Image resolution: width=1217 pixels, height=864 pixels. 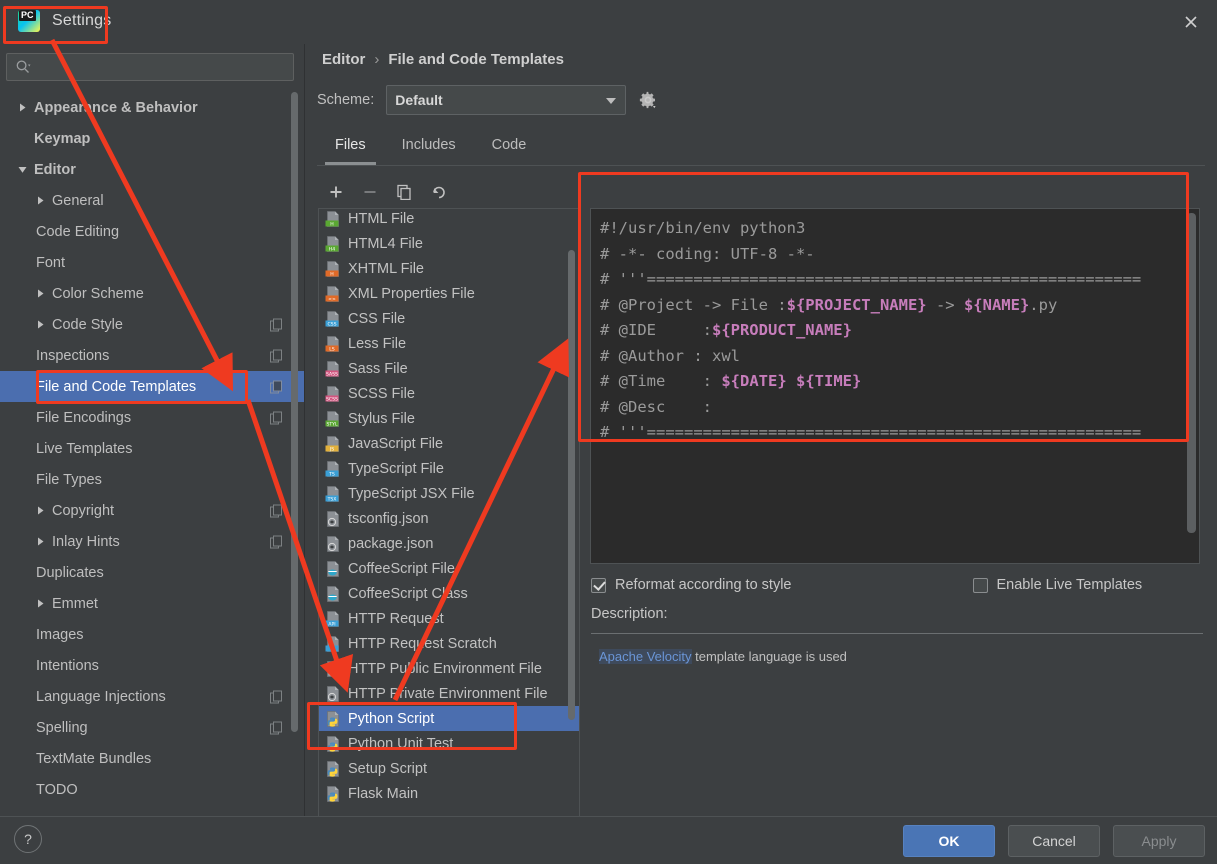 What do you see at coordinates (449, 493) in the screenshot?
I see `file-template-item: TSX TypeScript JSX File` at bounding box center [449, 493].